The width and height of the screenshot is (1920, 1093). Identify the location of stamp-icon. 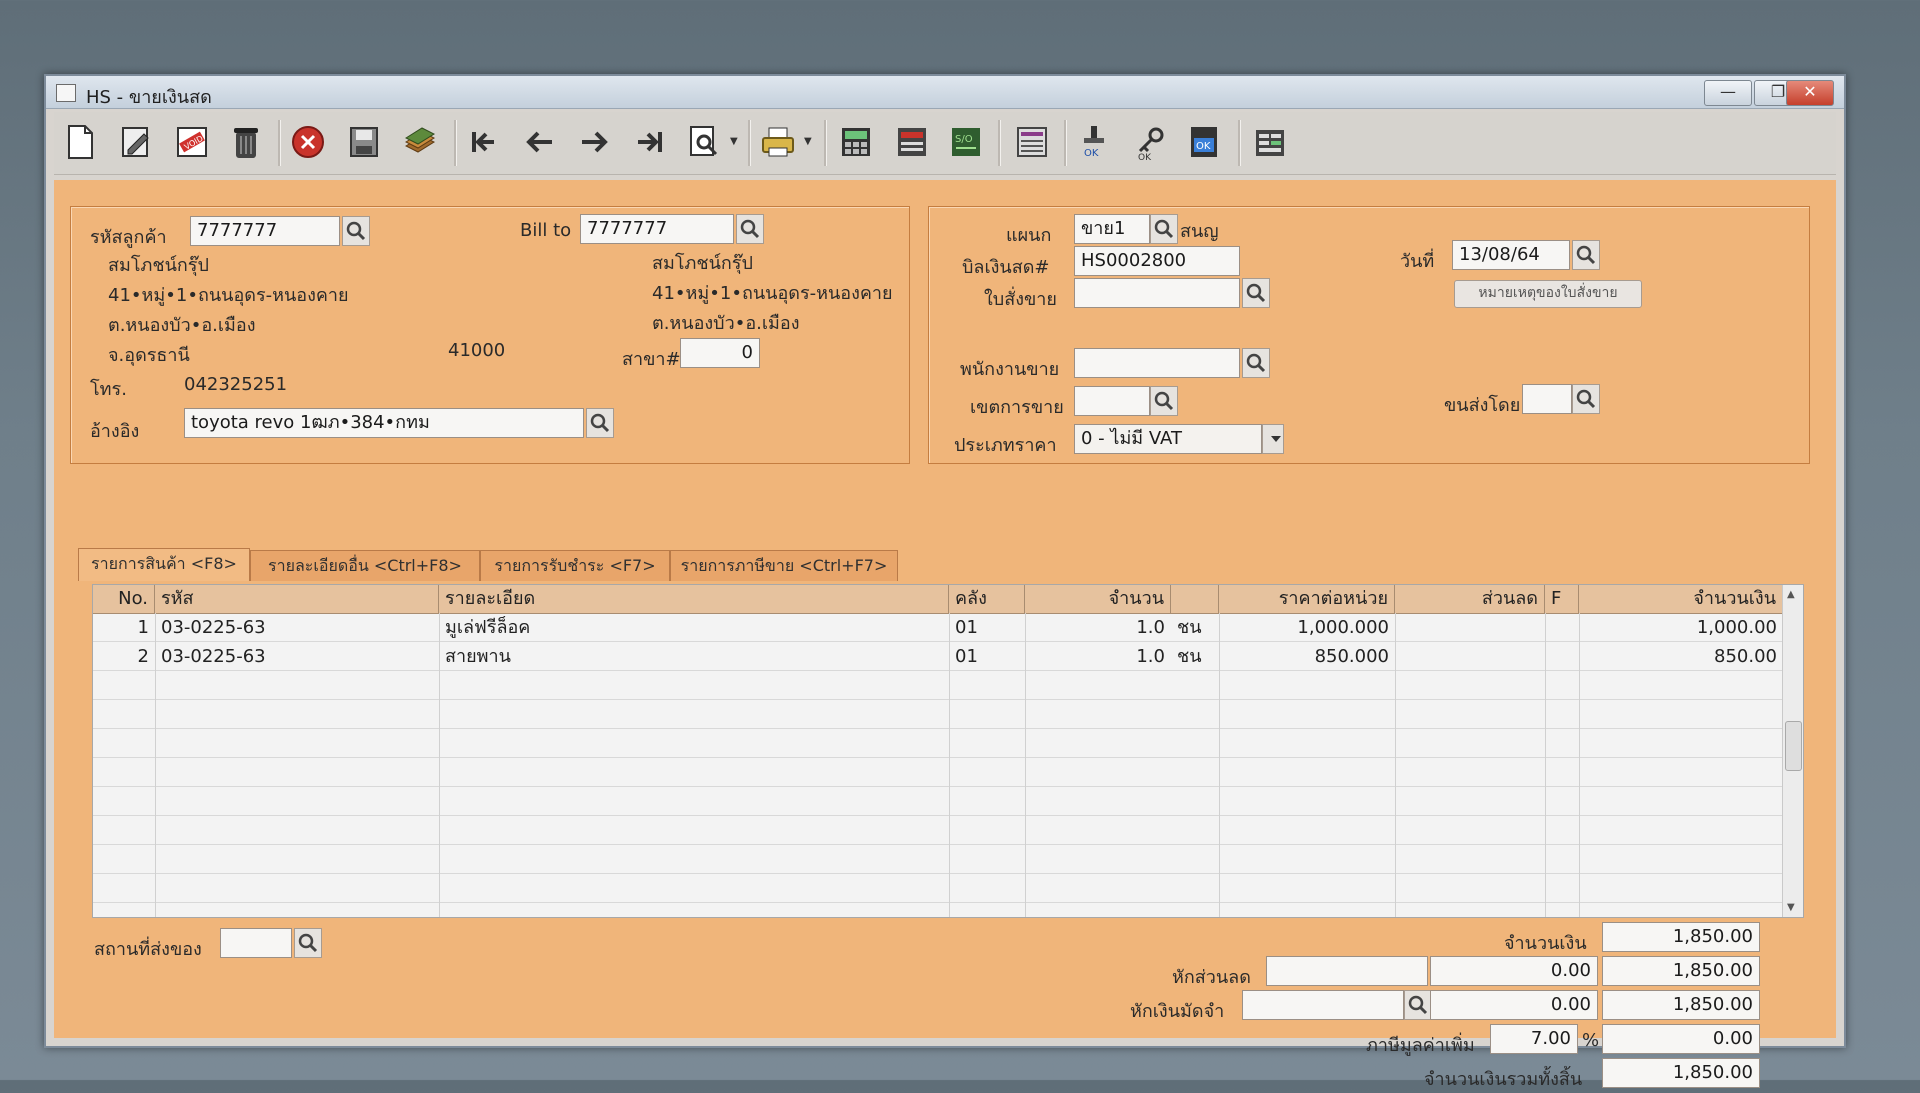
(912, 142).